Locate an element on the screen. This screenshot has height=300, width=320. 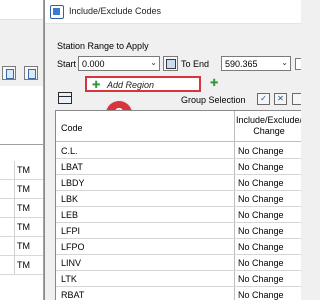
end-station-value: 590.365 is located at coordinates (241, 64).